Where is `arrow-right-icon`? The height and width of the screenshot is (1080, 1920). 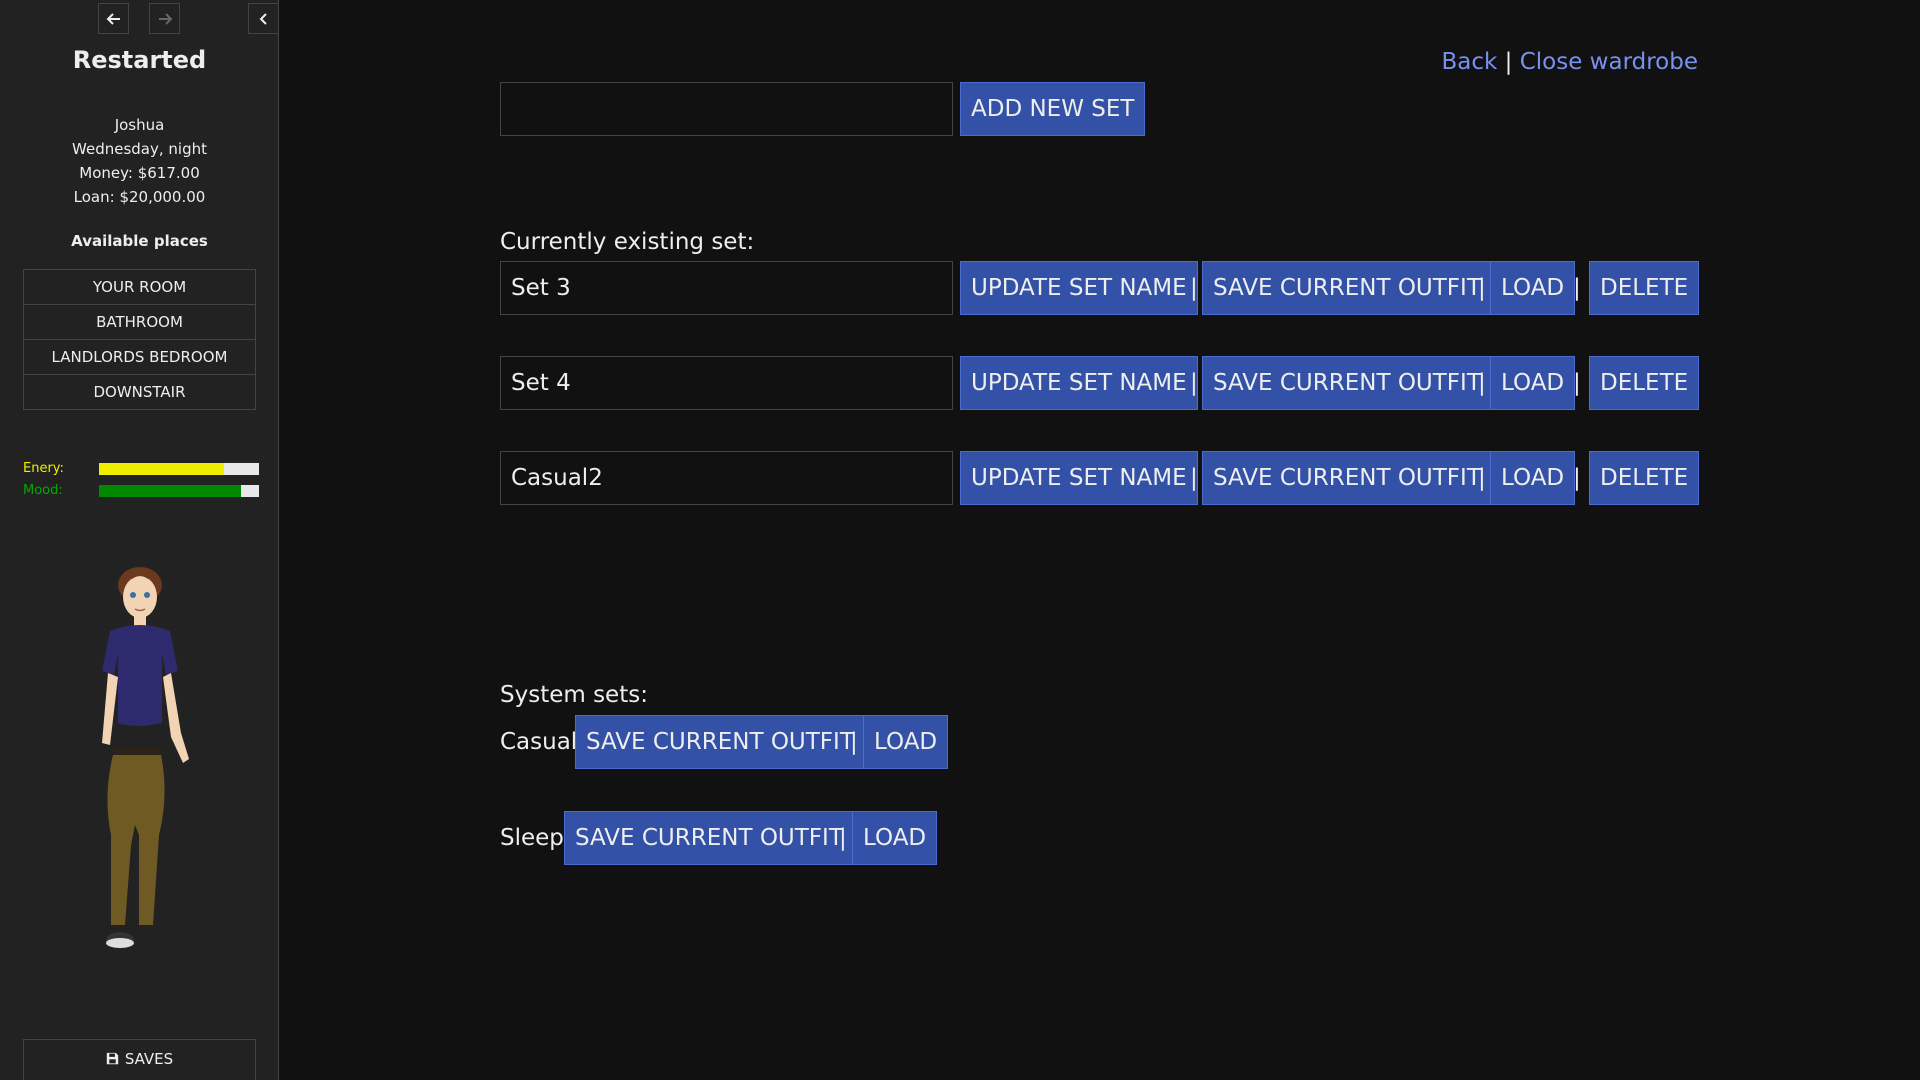
arrow-right-icon is located at coordinates (165, 18).